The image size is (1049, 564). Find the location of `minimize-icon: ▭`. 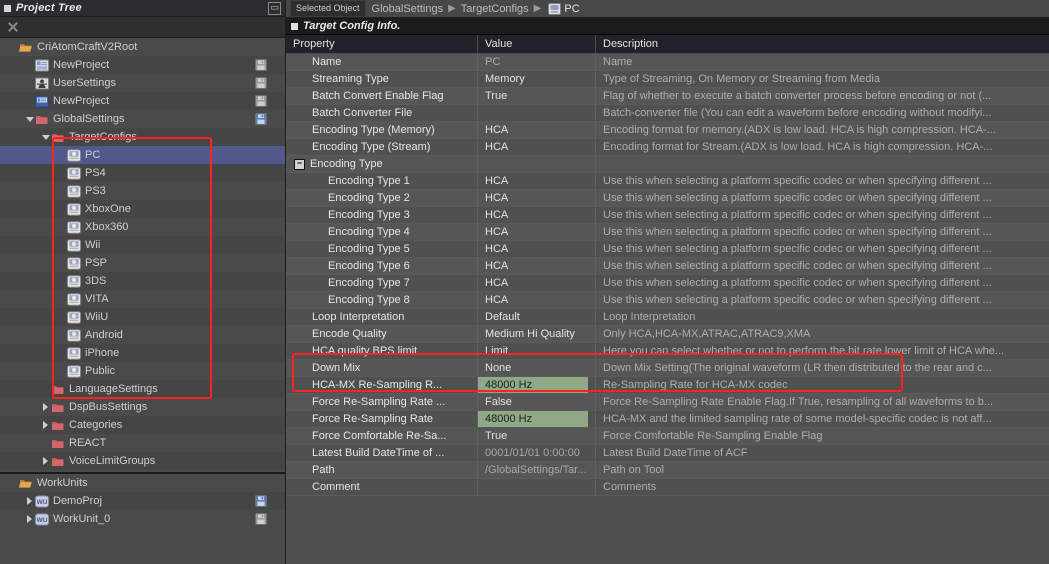

minimize-icon: ▭ is located at coordinates (274, 8).